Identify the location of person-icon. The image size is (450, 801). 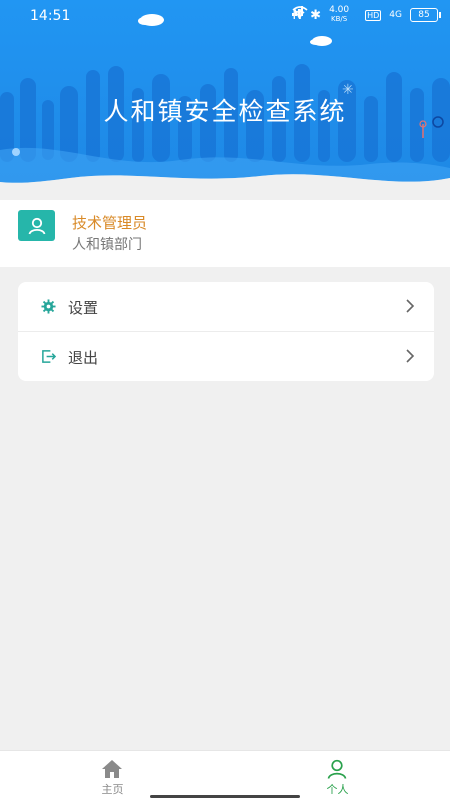
(337, 769).